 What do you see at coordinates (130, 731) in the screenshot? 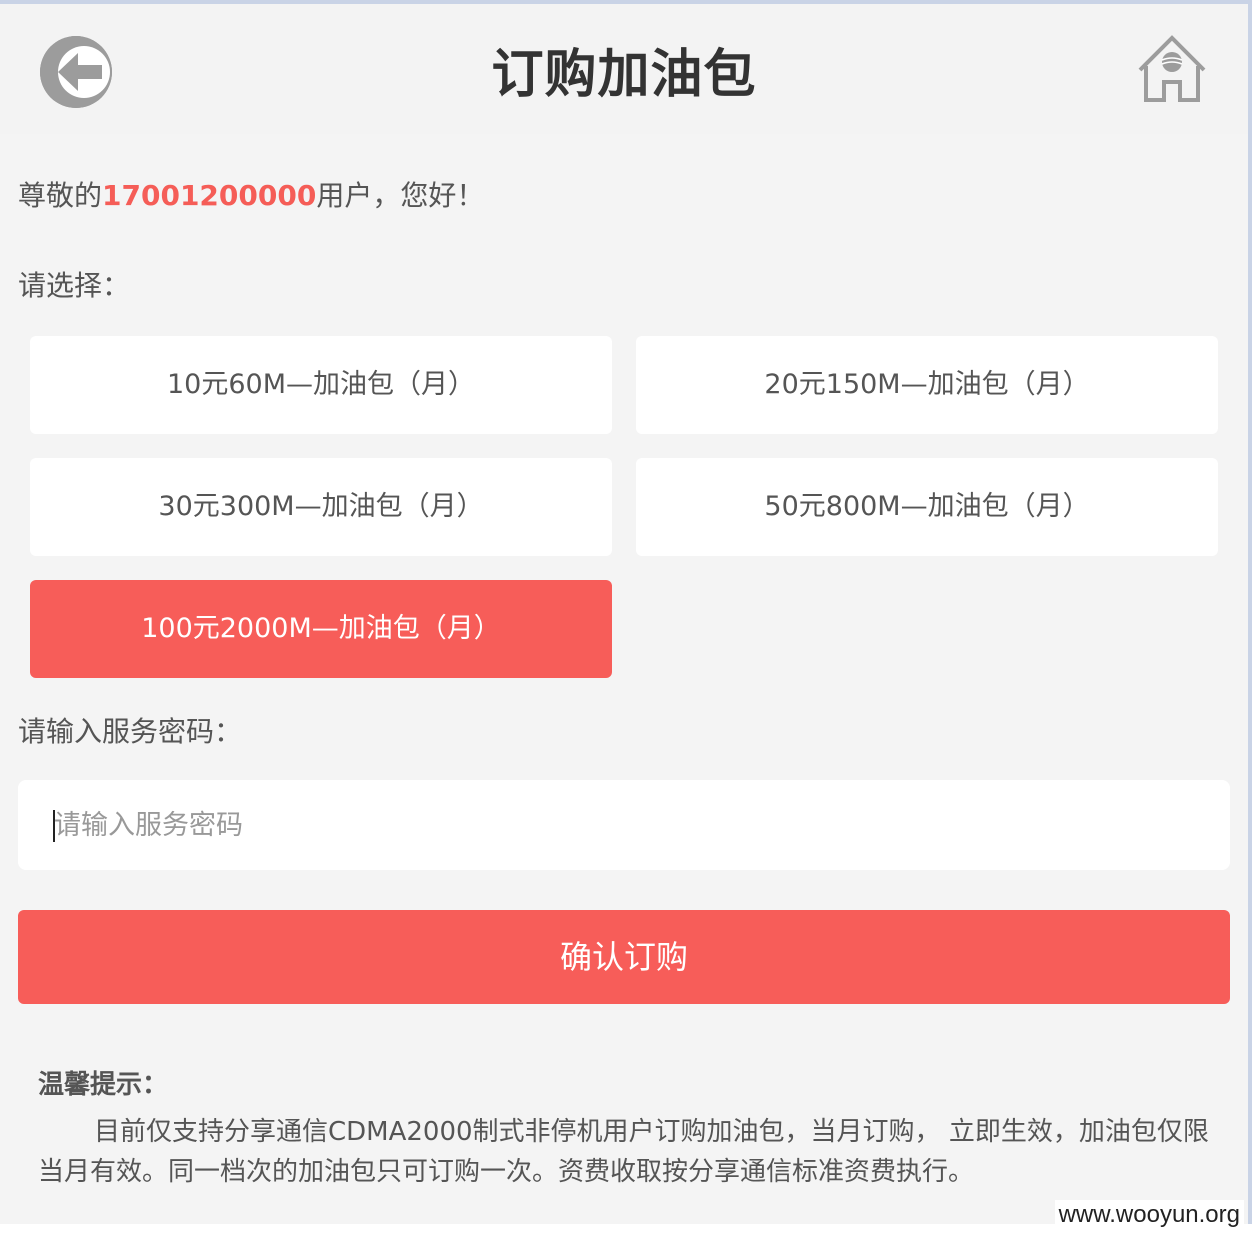
I see `password-label: 请输入服务密码：` at bounding box center [130, 731].